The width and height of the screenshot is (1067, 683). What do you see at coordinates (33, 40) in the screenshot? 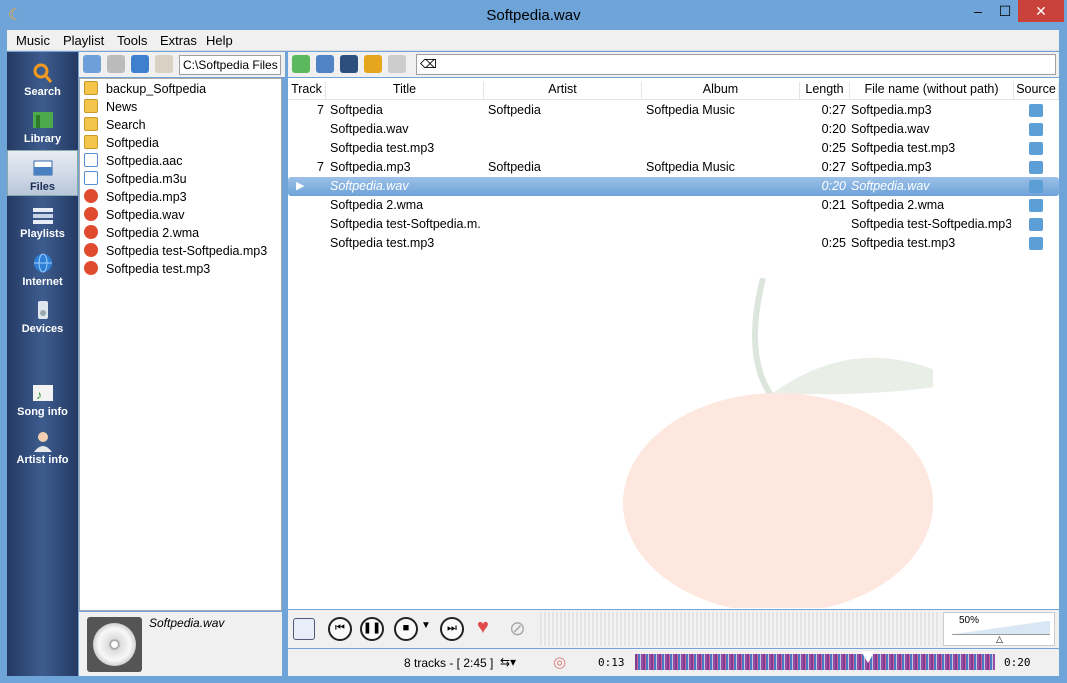
I see `menu-music: Music` at bounding box center [33, 40].